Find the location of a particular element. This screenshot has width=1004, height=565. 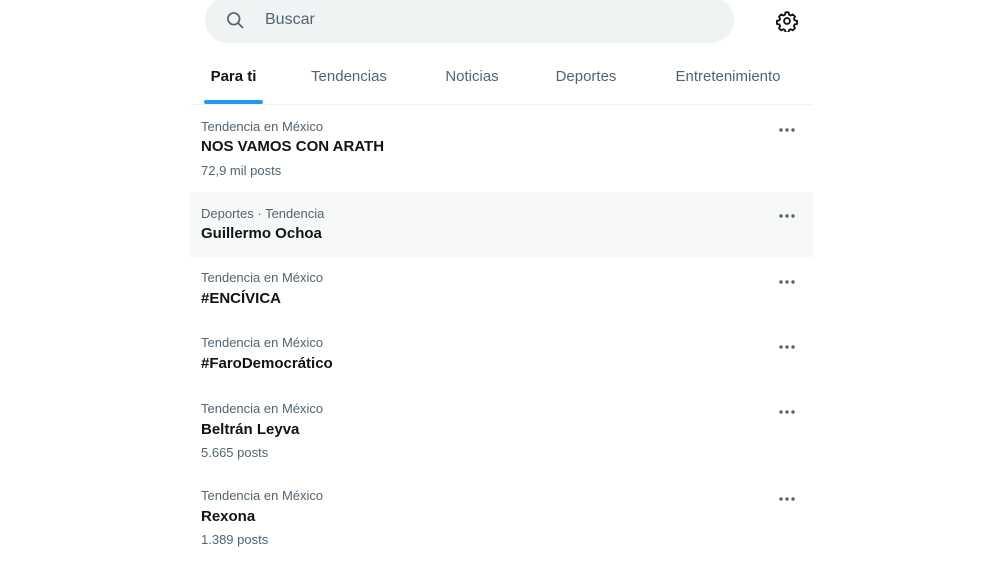

tab-para-ti: Para ti is located at coordinates (233, 76).